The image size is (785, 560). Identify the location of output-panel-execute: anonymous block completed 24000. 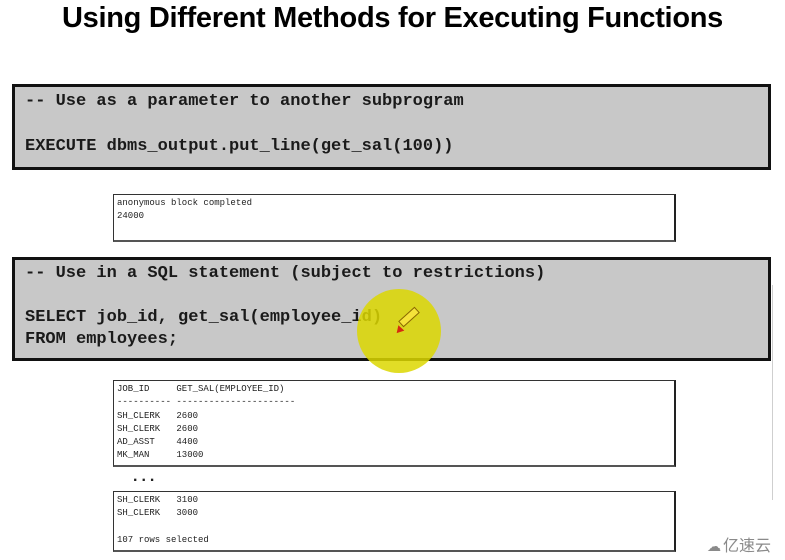
(394, 218).